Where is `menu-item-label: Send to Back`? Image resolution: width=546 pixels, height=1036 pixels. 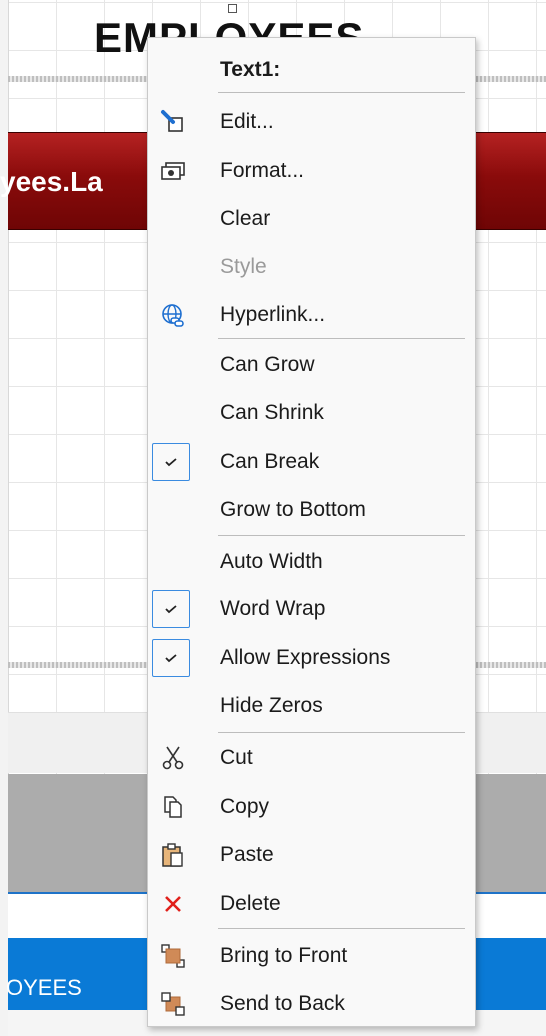
menu-item-label: Send to Back is located at coordinates (282, 1003).